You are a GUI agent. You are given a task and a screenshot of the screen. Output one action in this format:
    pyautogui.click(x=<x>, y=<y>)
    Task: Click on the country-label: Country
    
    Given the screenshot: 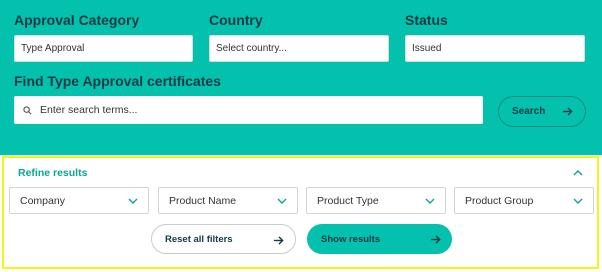 What is the action you would take?
    pyautogui.click(x=236, y=20)
    